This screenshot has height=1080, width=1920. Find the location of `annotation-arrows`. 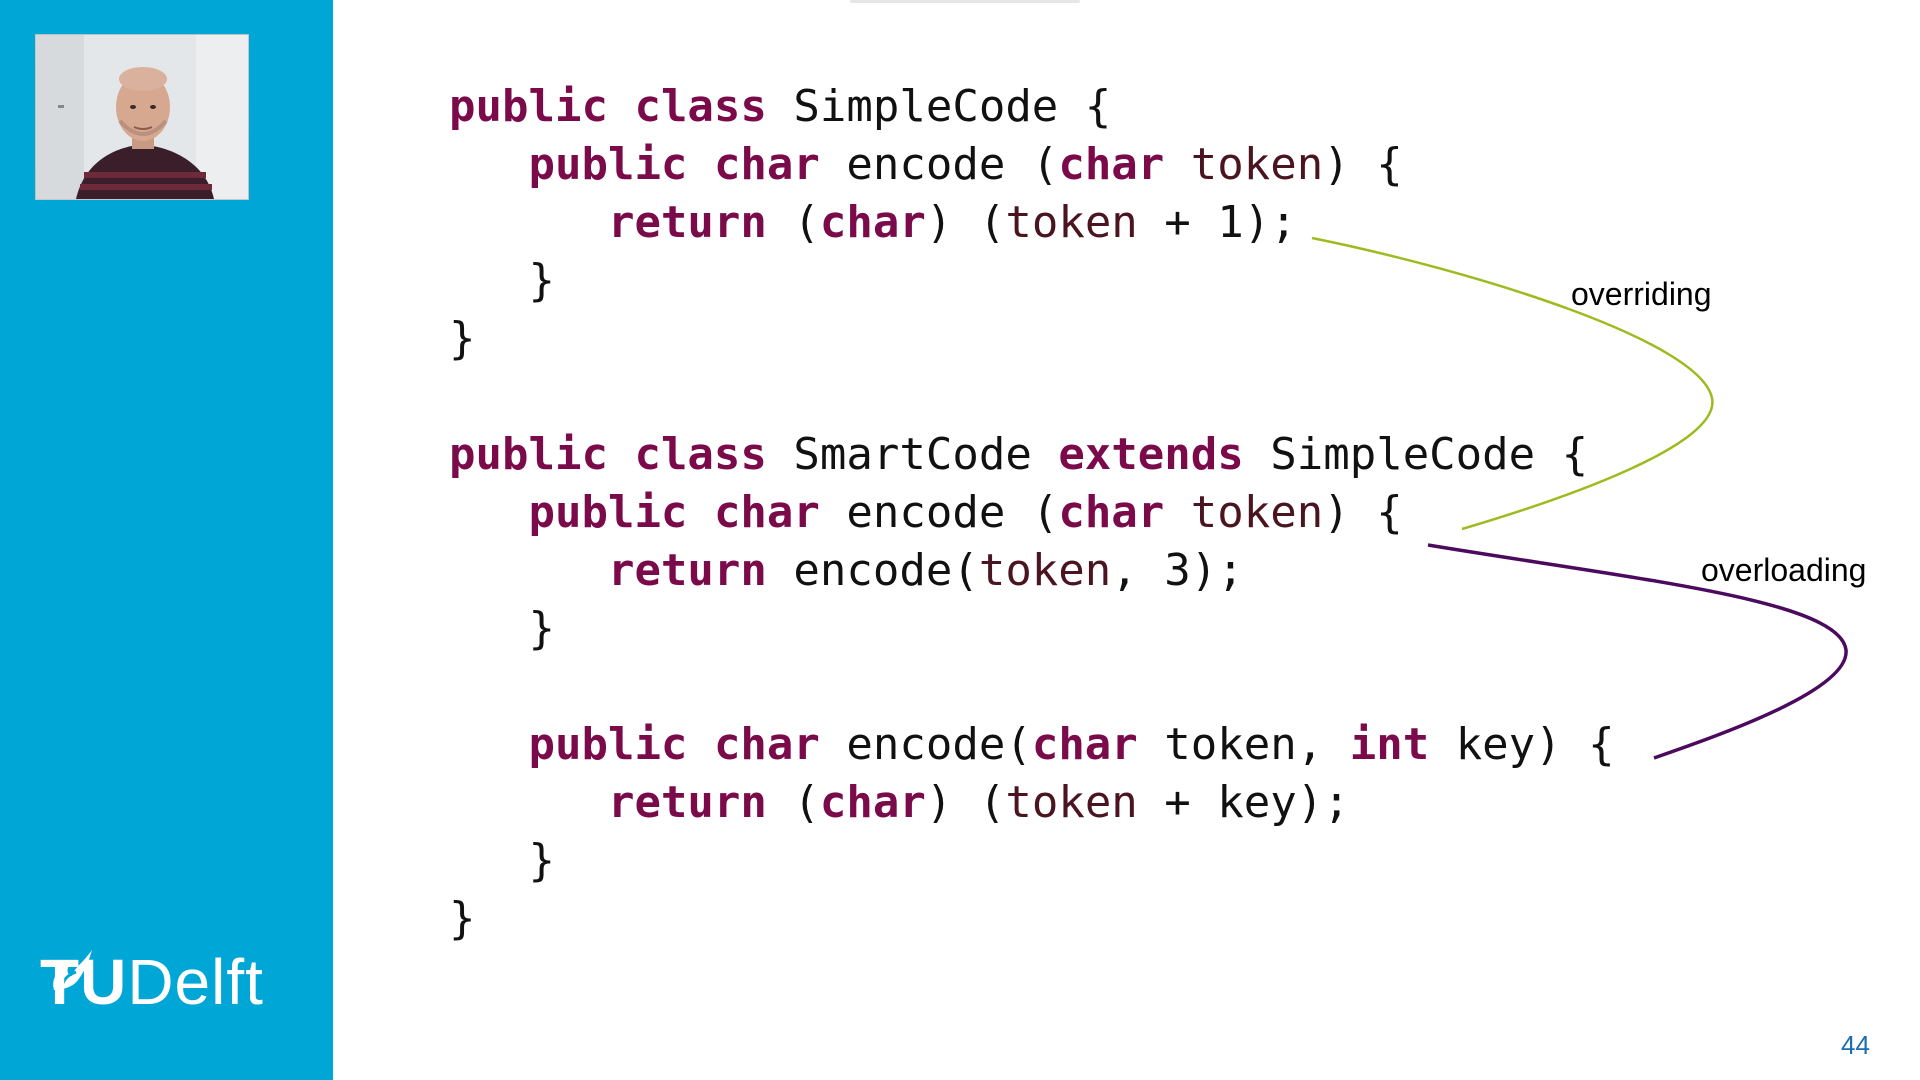

annotation-arrows is located at coordinates (1579, 498).